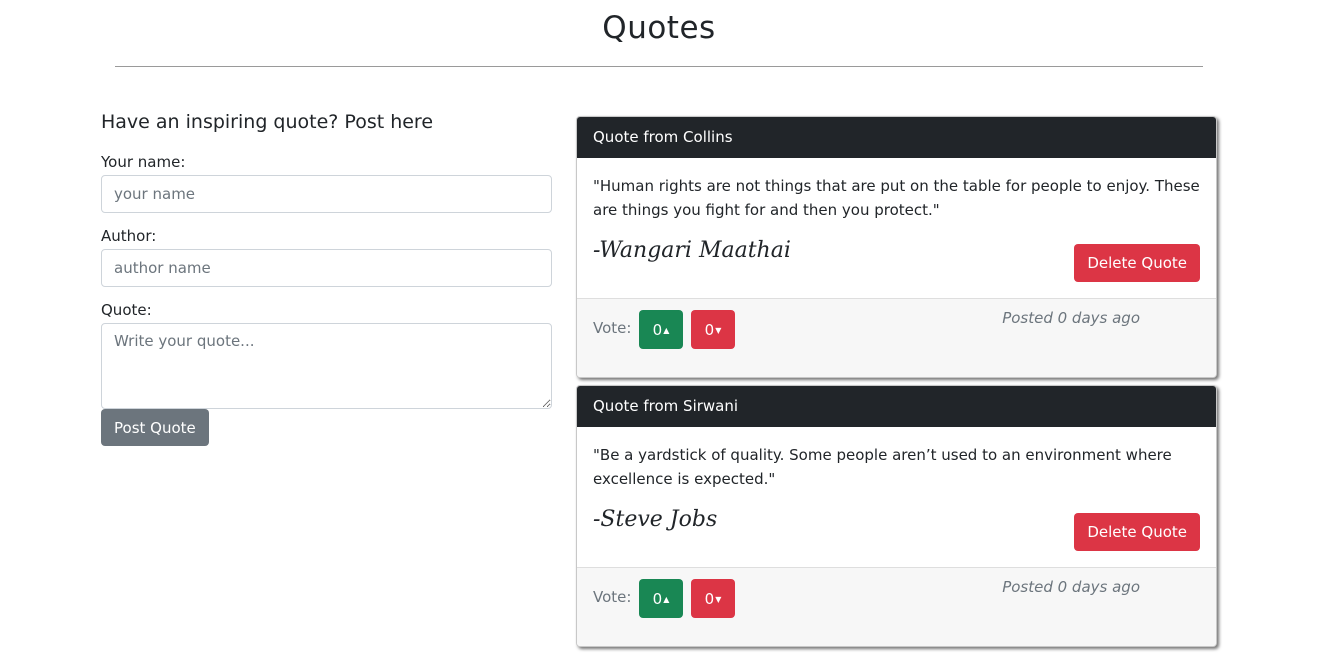 The height and width of the screenshot is (656, 1318). I want to click on post-quote-button: Post Quote, so click(155, 427).